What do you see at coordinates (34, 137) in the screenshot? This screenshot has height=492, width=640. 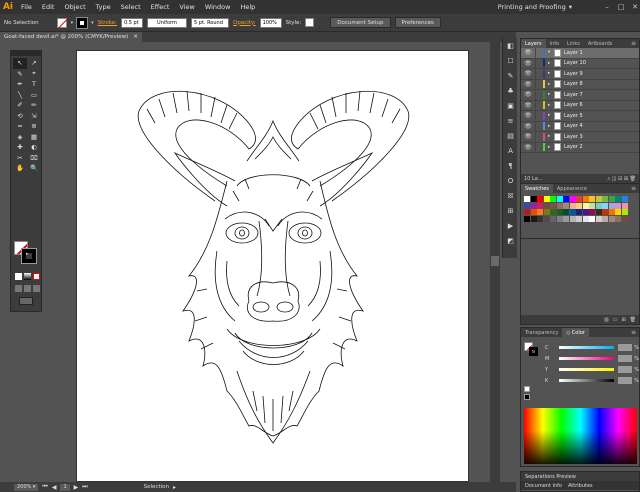 I see `tool-icon: ▦` at bounding box center [34, 137].